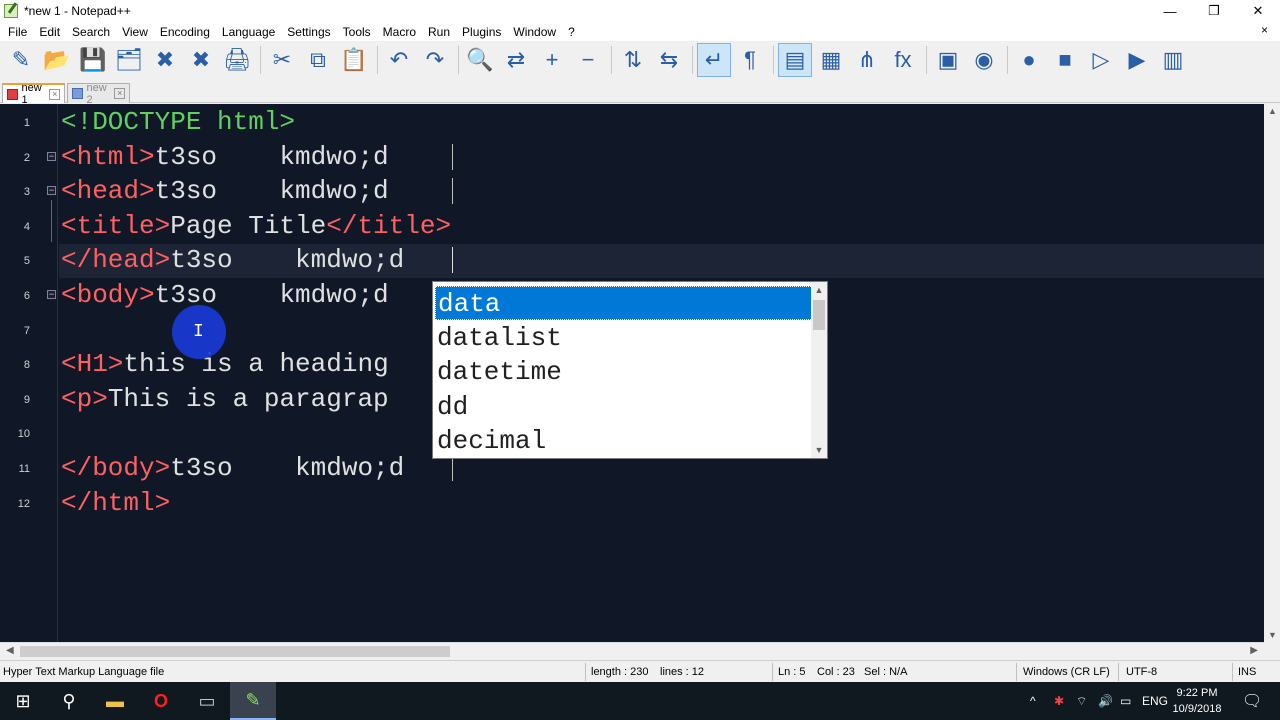  Describe the element at coordinates (714, 60) in the screenshot. I see `word-wrap-icon: ↵` at that location.